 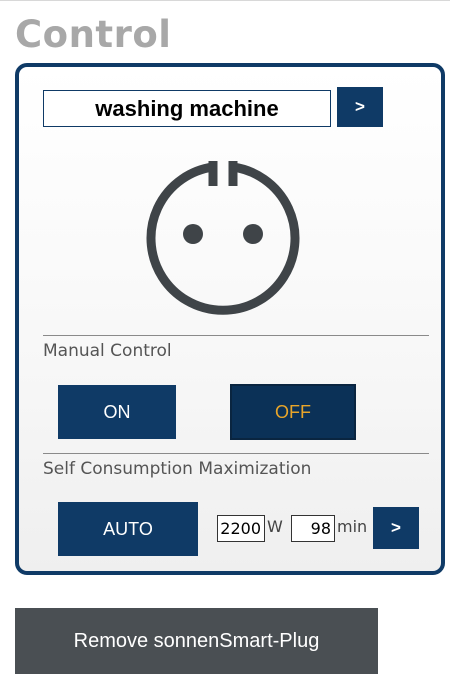 I want to click on device-next-button: >, so click(x=360, y=107).